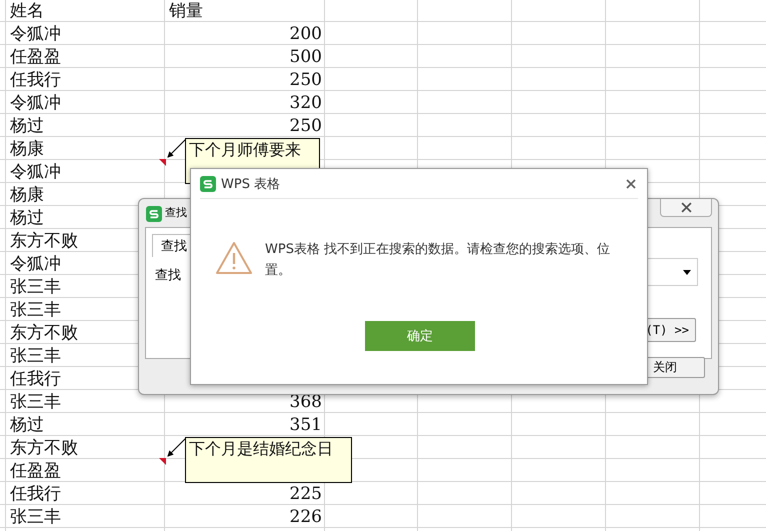 This screenshot has height=531, width=766. What do you see at coordinates (306, 424) in the screenshot?
I see `table-cell: 351` at bounding box center [306, 424].